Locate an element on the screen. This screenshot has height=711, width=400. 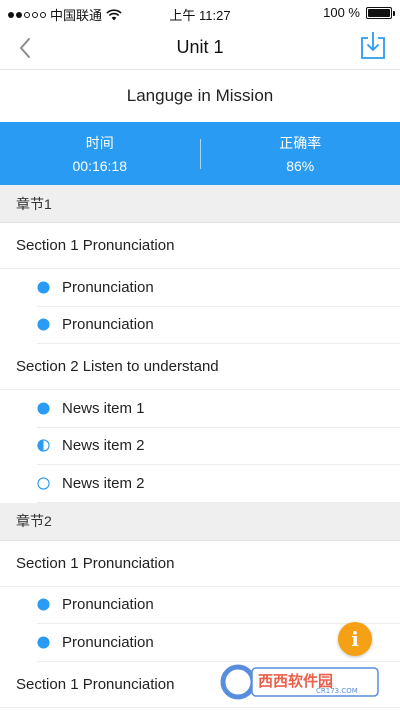
back-button is located at coordinates (25, 48).